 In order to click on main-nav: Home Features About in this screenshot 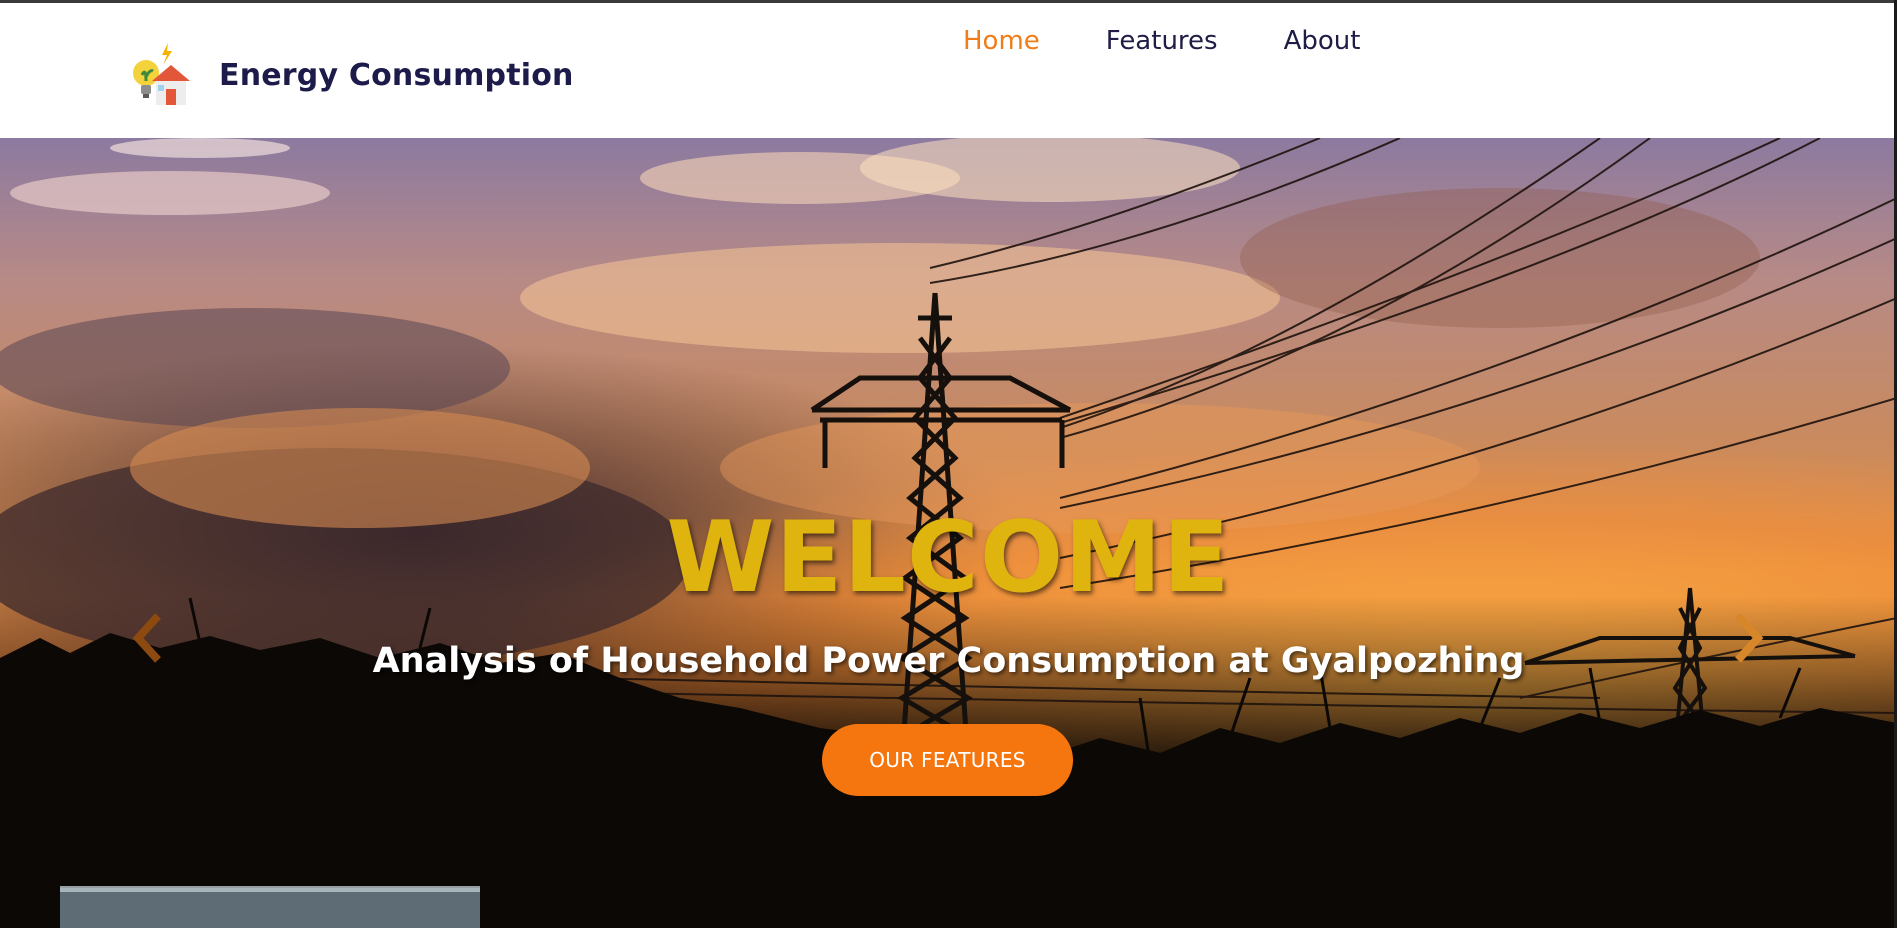, I will do `click(1194, 41)`.